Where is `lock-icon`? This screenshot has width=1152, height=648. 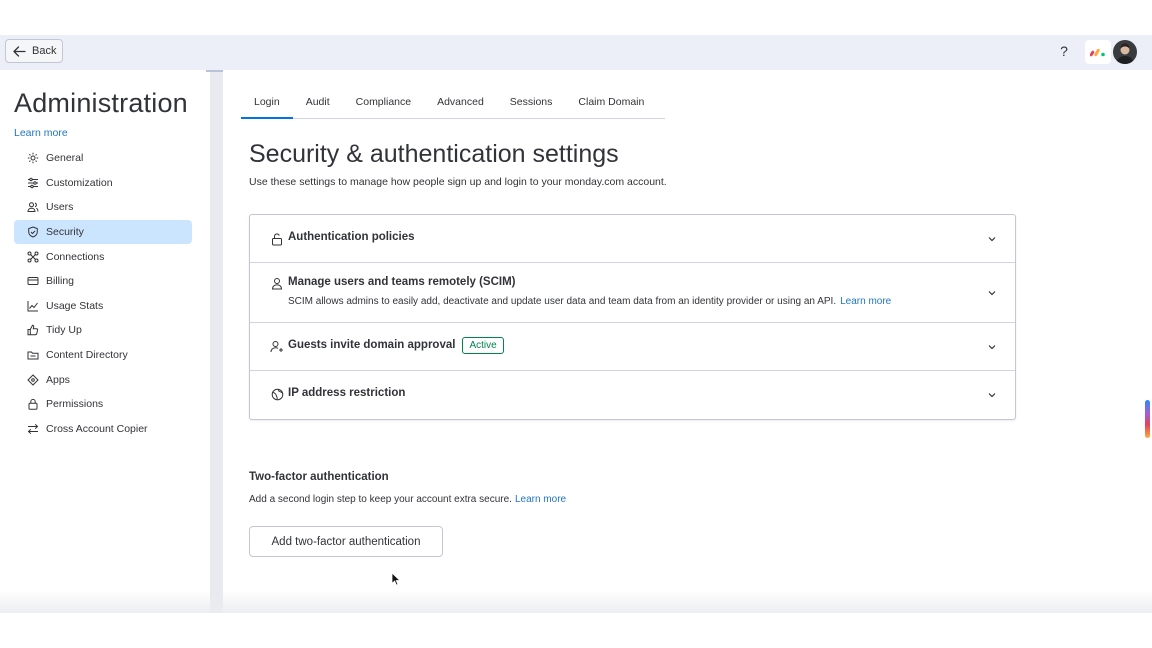 lock-icon is located at coordinates (32, 404).